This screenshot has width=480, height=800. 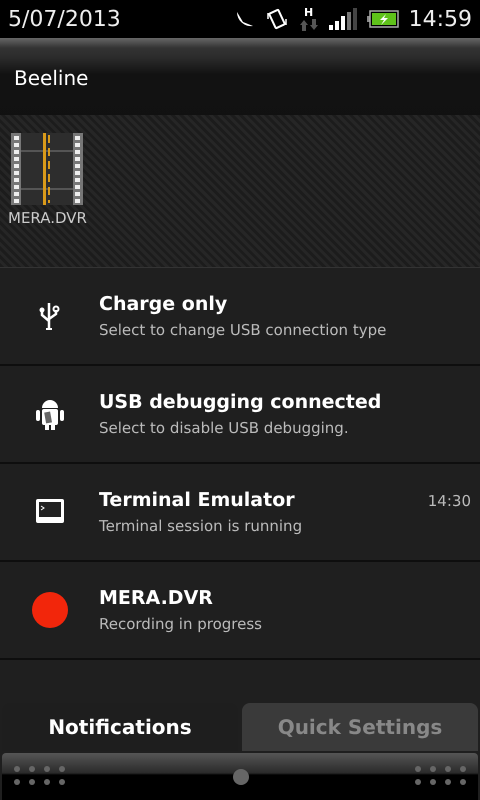 I want to click on carrier-name: Beeline, so click(x=51, y=77).